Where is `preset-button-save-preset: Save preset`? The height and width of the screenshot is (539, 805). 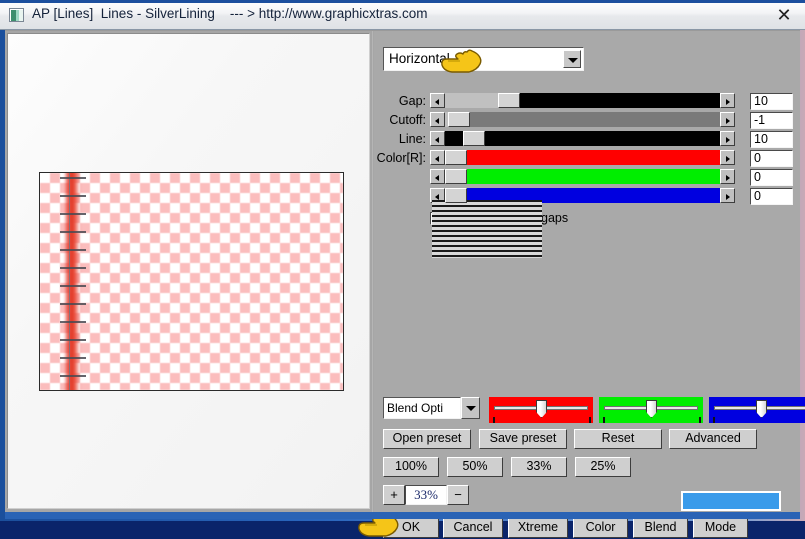
preset-button-save-preset: Save preset is located at coordinates (523, 439).